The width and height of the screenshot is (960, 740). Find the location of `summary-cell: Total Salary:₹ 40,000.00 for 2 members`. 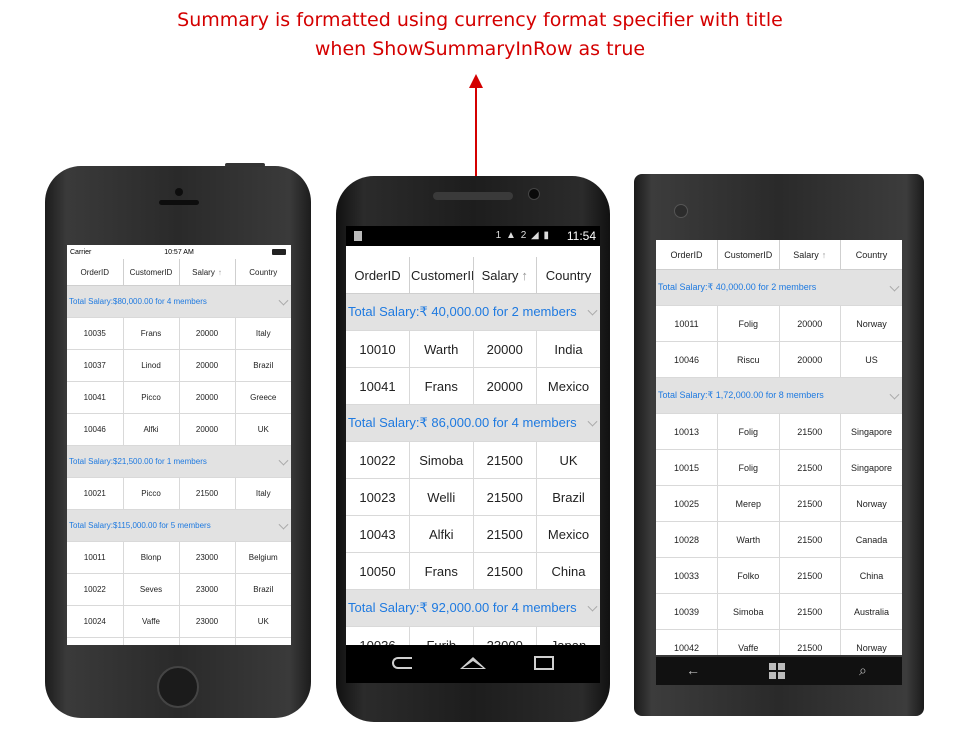

summary-cell: Total Salary:₹ 40,000.00 for 2 members is located at coordinates (473, 312).